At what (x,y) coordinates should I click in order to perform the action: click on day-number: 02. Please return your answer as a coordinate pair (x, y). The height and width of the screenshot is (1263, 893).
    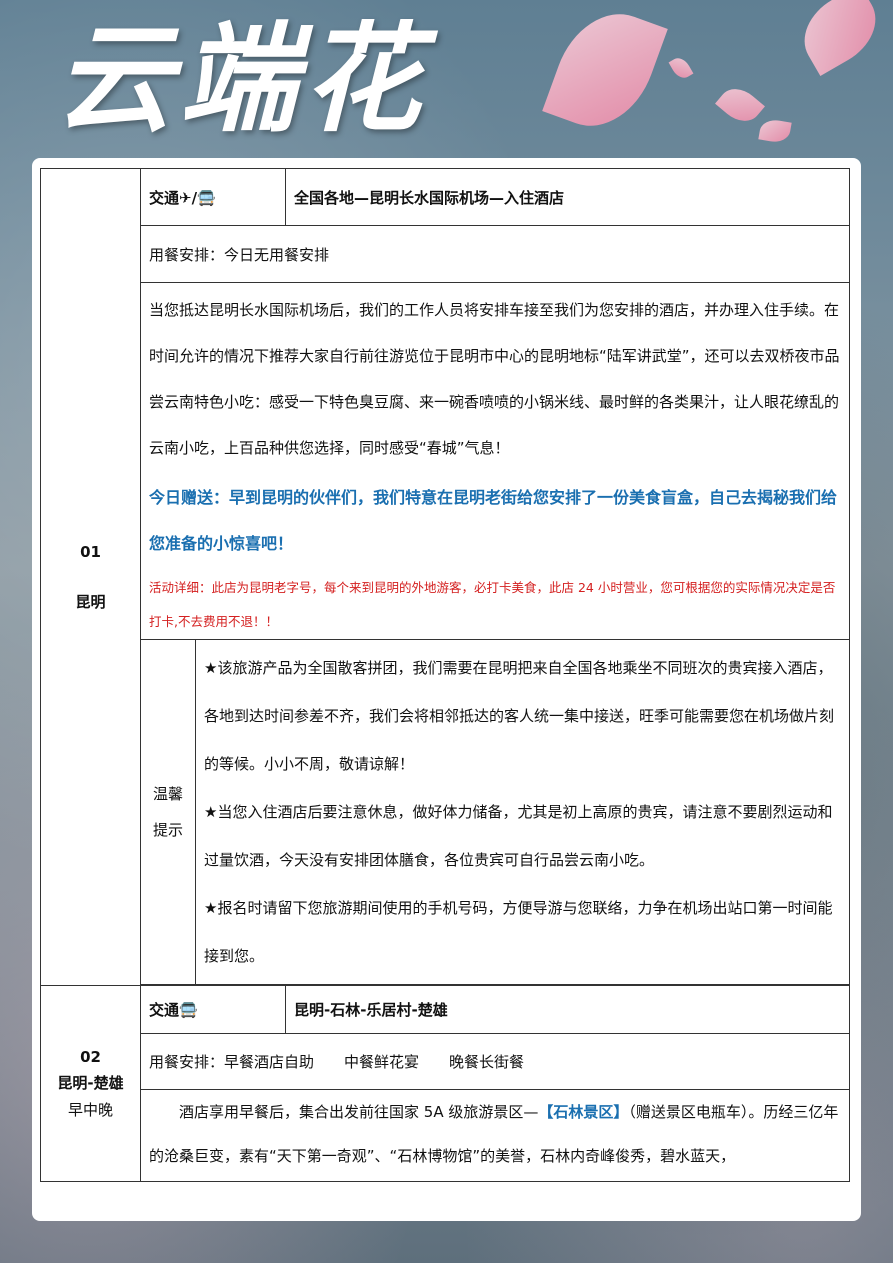
    Looking at the image, I should click on (90, 1056).